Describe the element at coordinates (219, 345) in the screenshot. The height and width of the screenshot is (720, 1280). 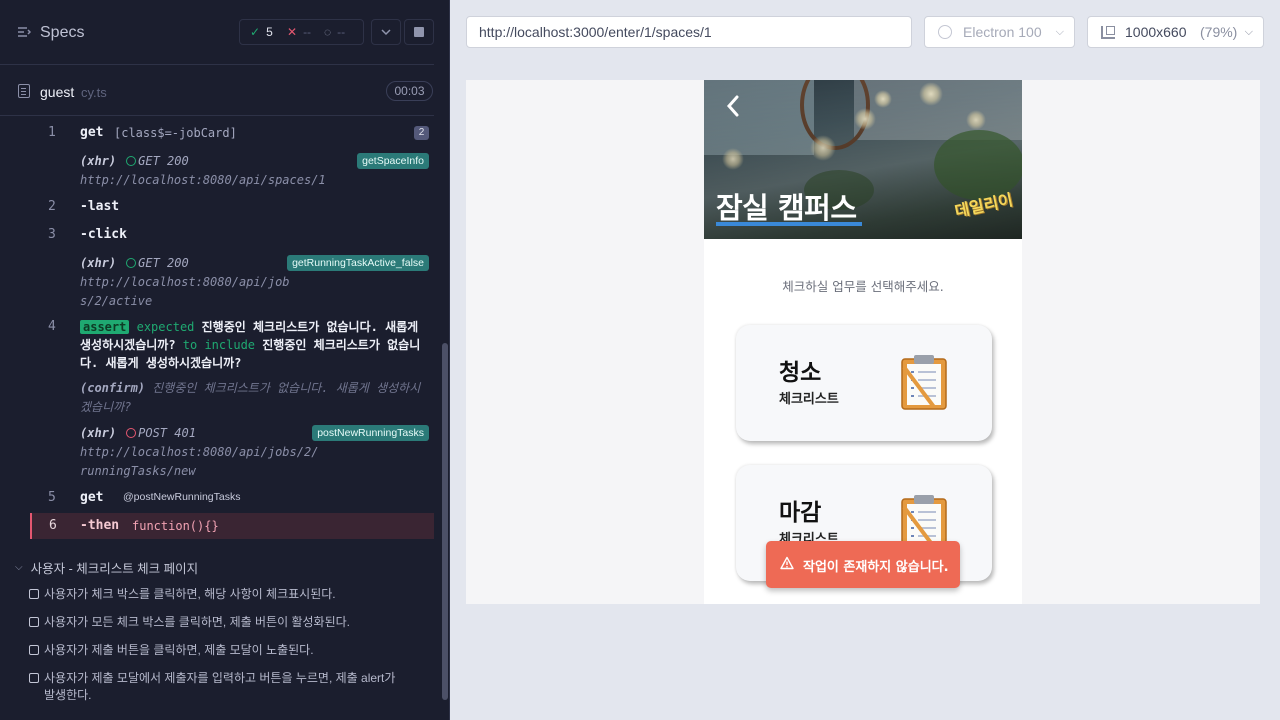
I see `assert-include-keyword: to include` at that location.